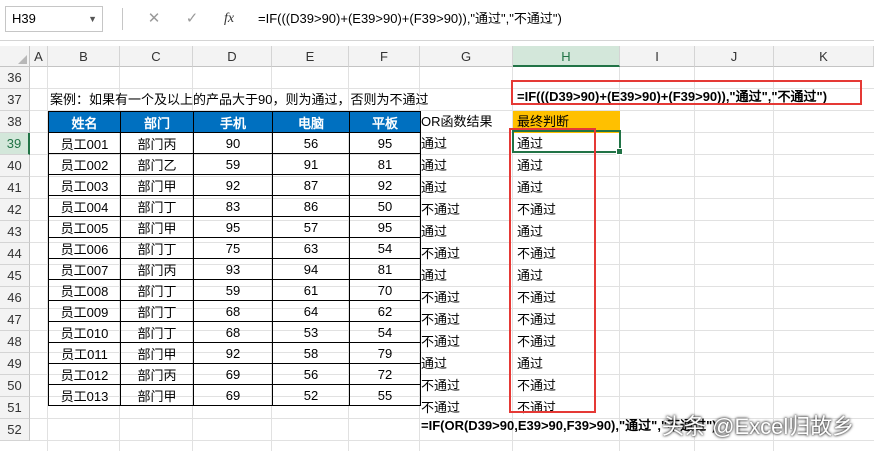  Describe the element at coordinates (15, 210) in the screenshot. I see `row-header-42: 42` at that location.